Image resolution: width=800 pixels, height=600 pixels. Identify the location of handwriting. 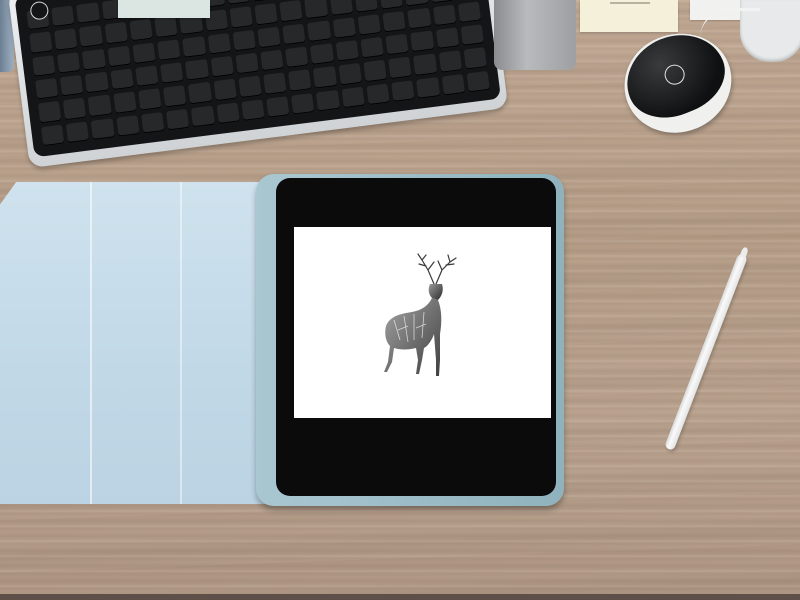
(630, 3).